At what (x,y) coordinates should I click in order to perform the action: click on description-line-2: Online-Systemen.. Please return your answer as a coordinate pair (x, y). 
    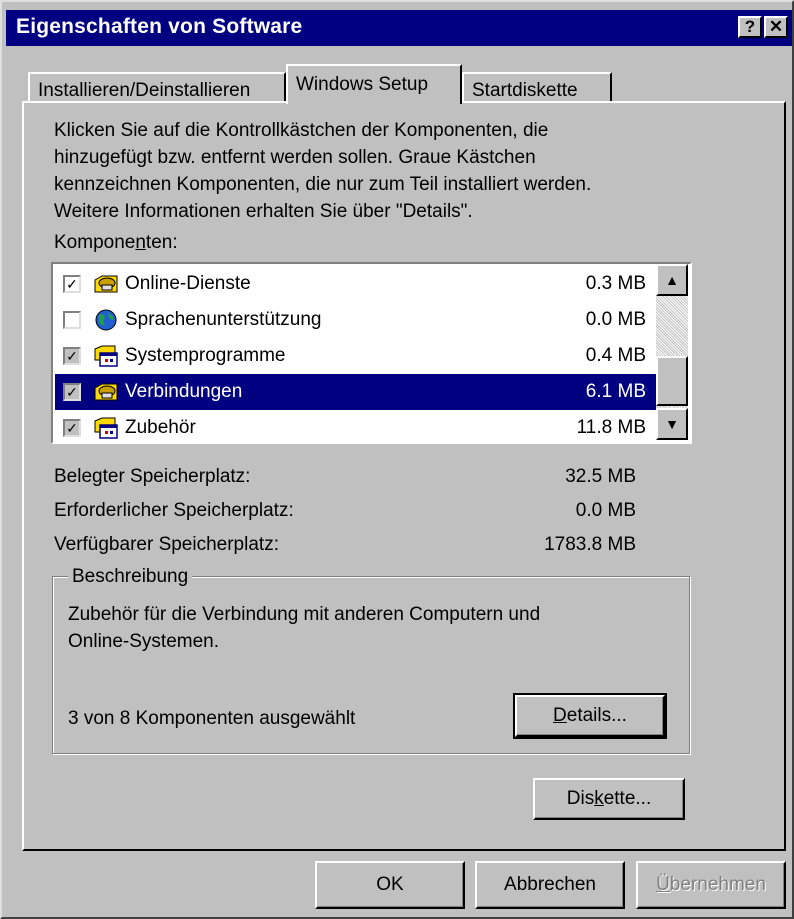
    Looking at the image, I should click on (144, 641).